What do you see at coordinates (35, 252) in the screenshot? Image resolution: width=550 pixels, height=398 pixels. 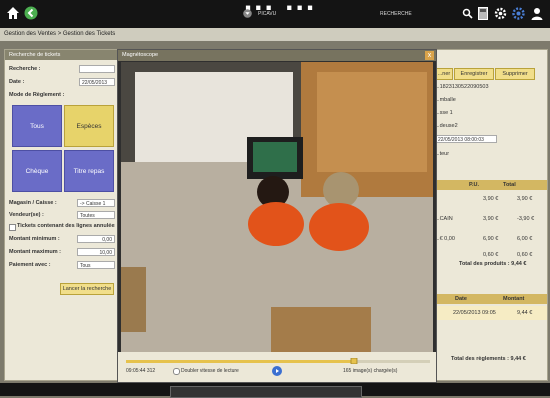 I see `montant-max-label: Montant maximum :` at bounding box center [35, 252].